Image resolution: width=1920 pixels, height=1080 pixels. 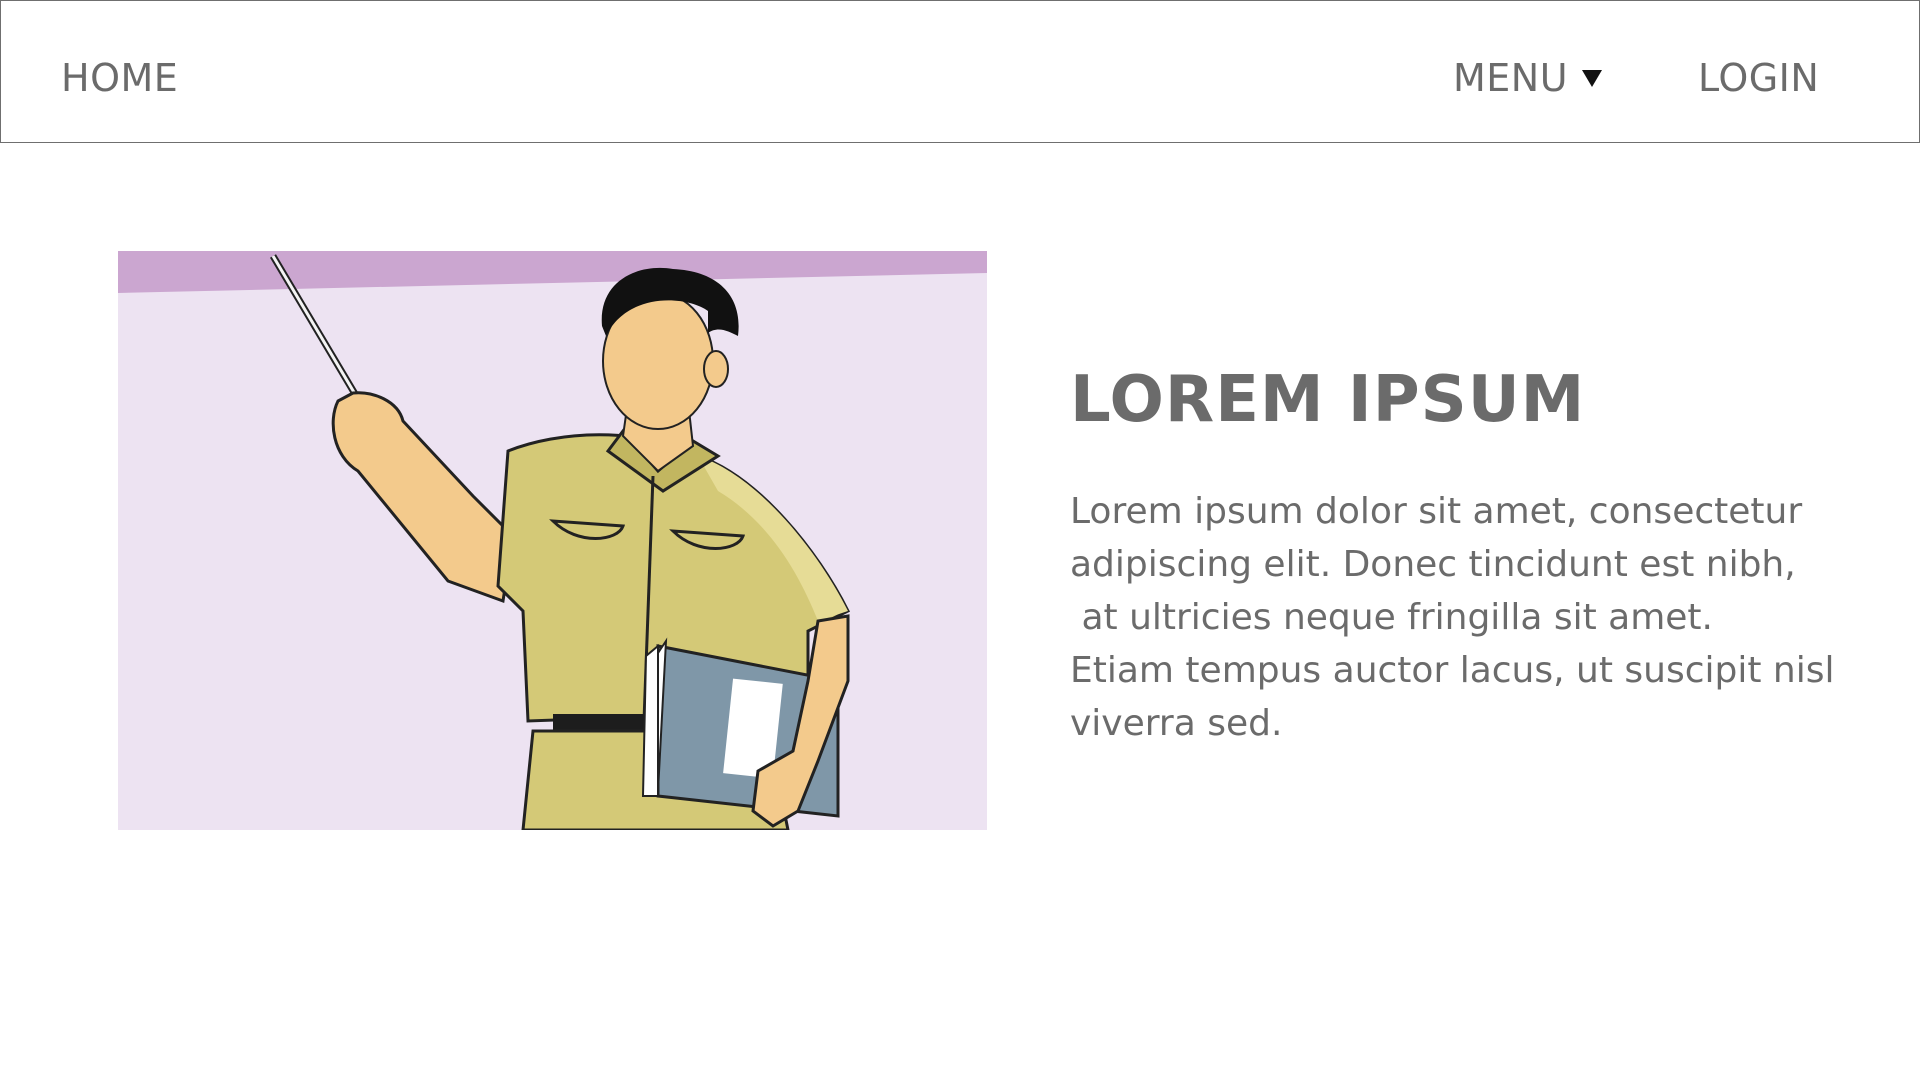 What do you see at coordinates (1436, 511) in the screenshot?
I see `content-body-line: Lorem ipsum dolor sit amet, consectetur` at bounding box center [1436, 511].